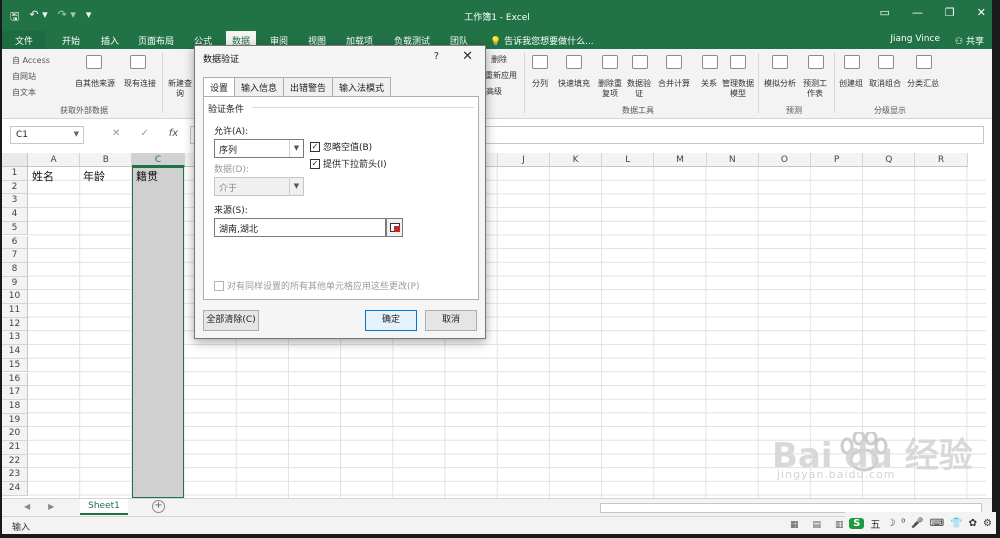 The height and width of the screenshot is (538, 1000). What do you see at coordinates (231, 320) in the screenshot?
I see `clear-all-button: 全部清除(C)` at bounding box center [231, 320].